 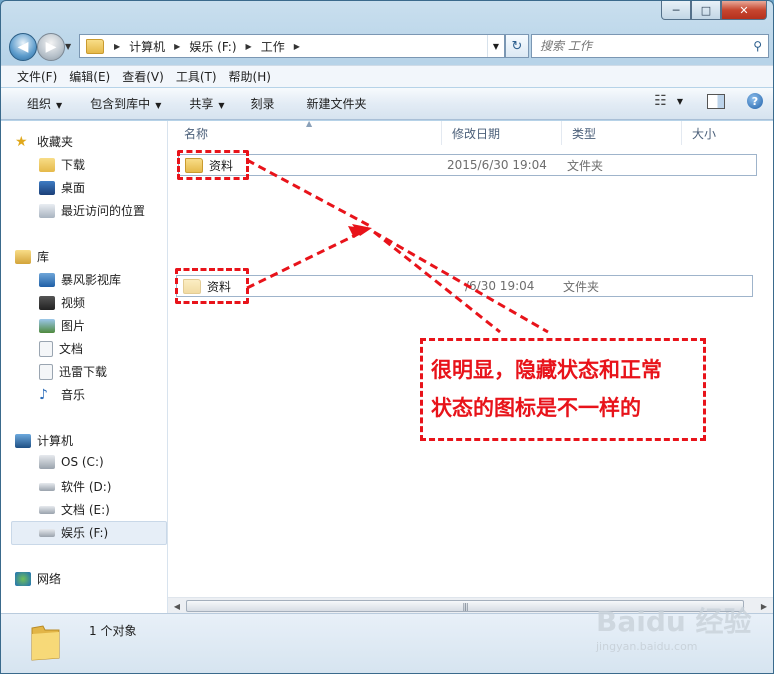 I want to click on watermark-url: jingyan.baidu.com, so click(x=647, y=646).